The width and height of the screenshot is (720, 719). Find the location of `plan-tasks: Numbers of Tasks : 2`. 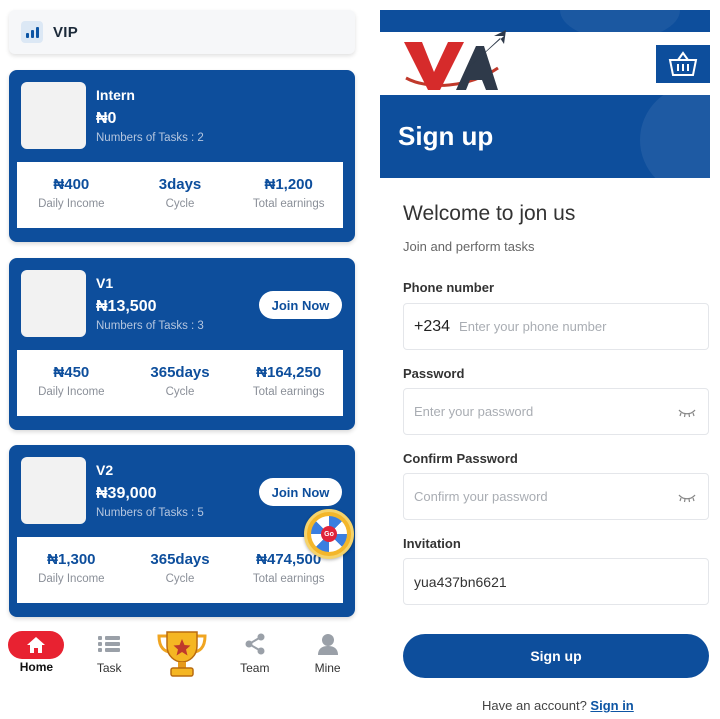

plan-tasks: Numbers of Tasks : 2 is located at coordinates (150, 138).